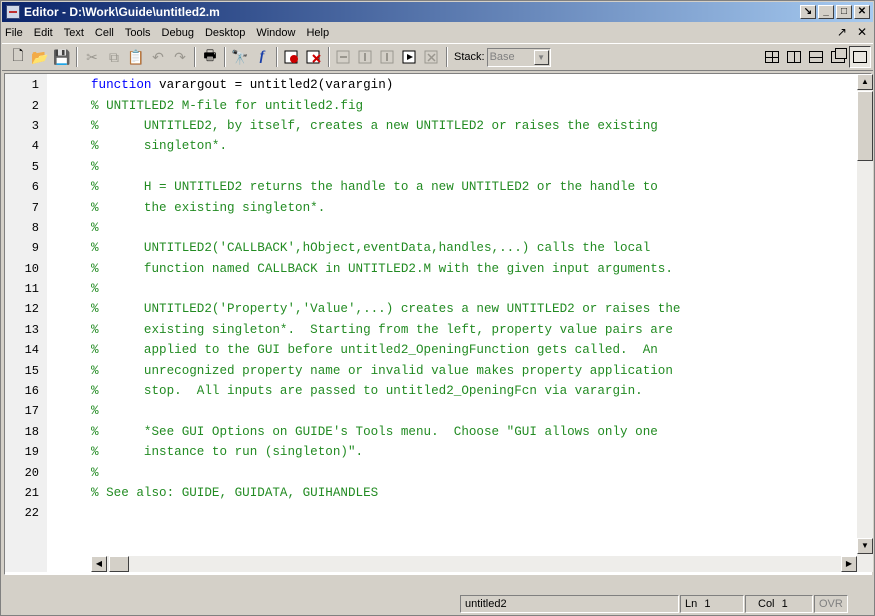 The width and height of the screenshot is (875, 616). I want to click on code-line: 20%, so click(430, 472).